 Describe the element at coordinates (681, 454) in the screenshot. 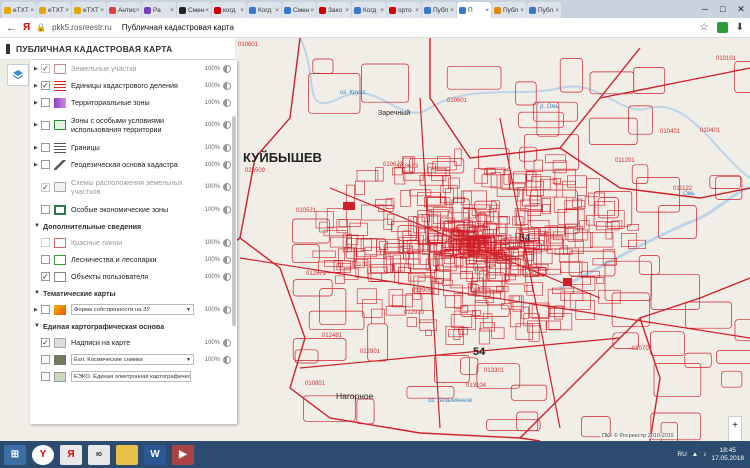

I see `language-indicator: RU` at that location.